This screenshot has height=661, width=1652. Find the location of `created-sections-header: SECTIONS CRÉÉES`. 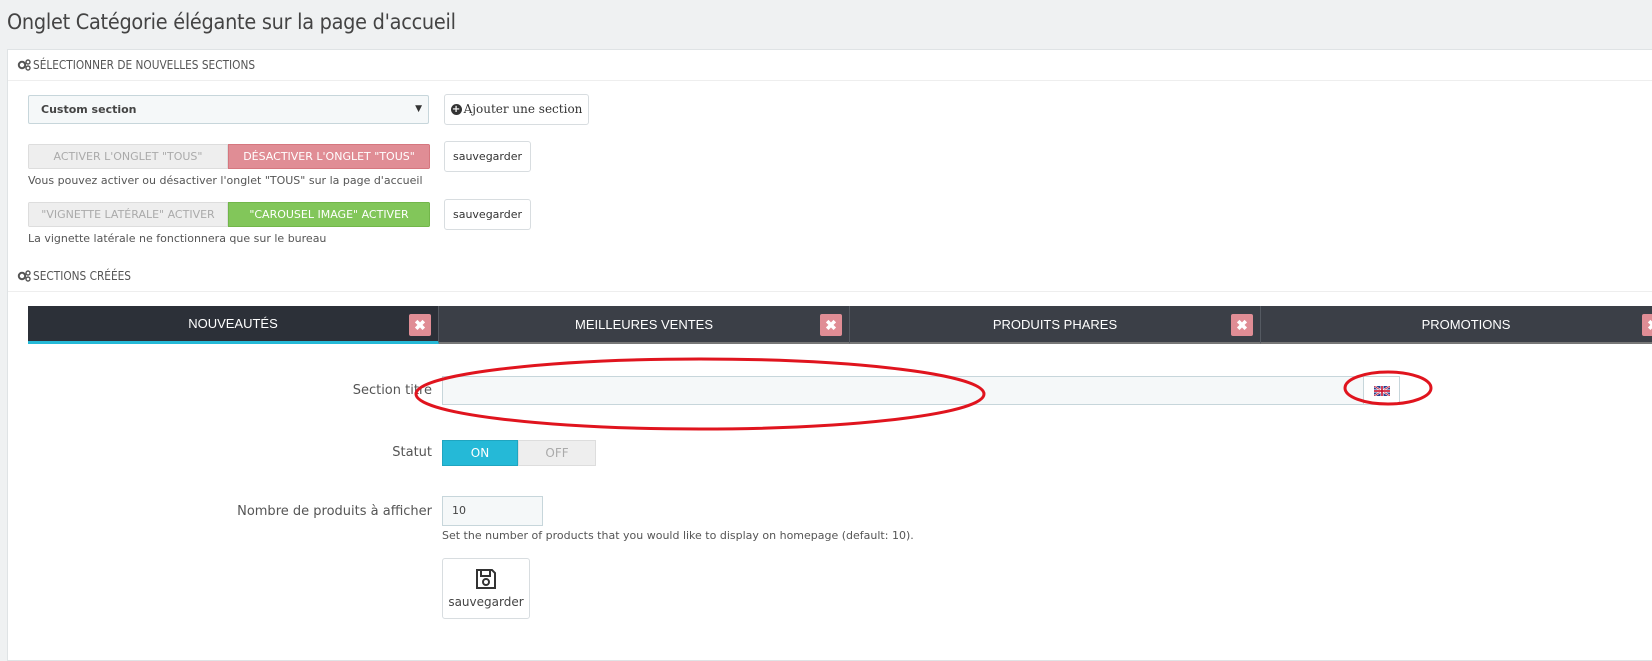

created-sections-header: SECTIONS CRÉÉES is located at coordinates (830, 276).